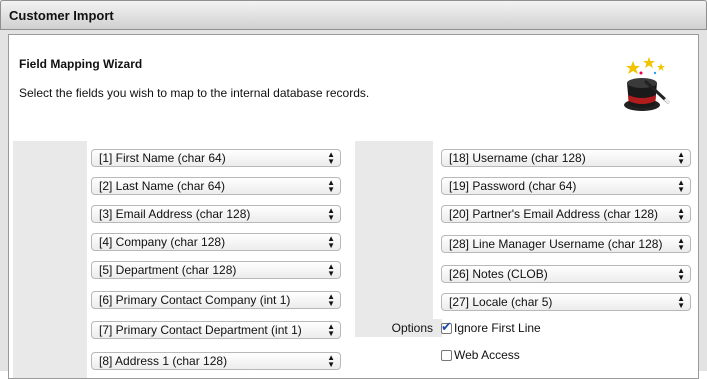 The width and height of the screenshot is (707, 379). Describe the element at coordinates (195, 300) in the screenshot. I see `select-value: [6] Primary Contact Company (int 1)` at that location.